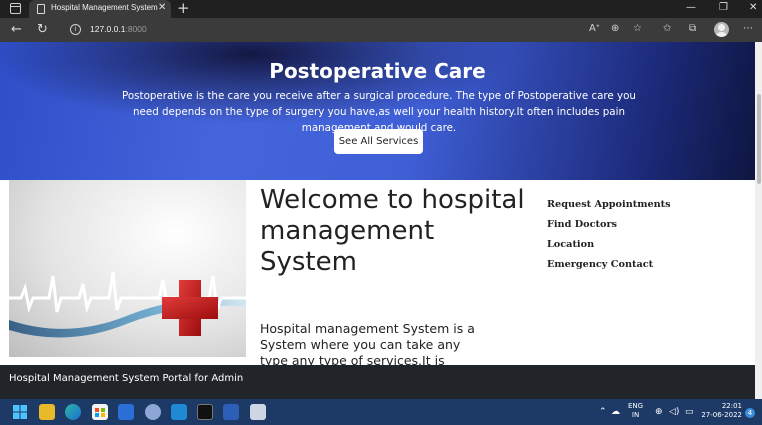 Image resolution: width=762 pixels, height=425 pixels. What do you see at coordinates (231, 412) in the screenshot?
I see `word-icon` at bounding box center [231, 412].